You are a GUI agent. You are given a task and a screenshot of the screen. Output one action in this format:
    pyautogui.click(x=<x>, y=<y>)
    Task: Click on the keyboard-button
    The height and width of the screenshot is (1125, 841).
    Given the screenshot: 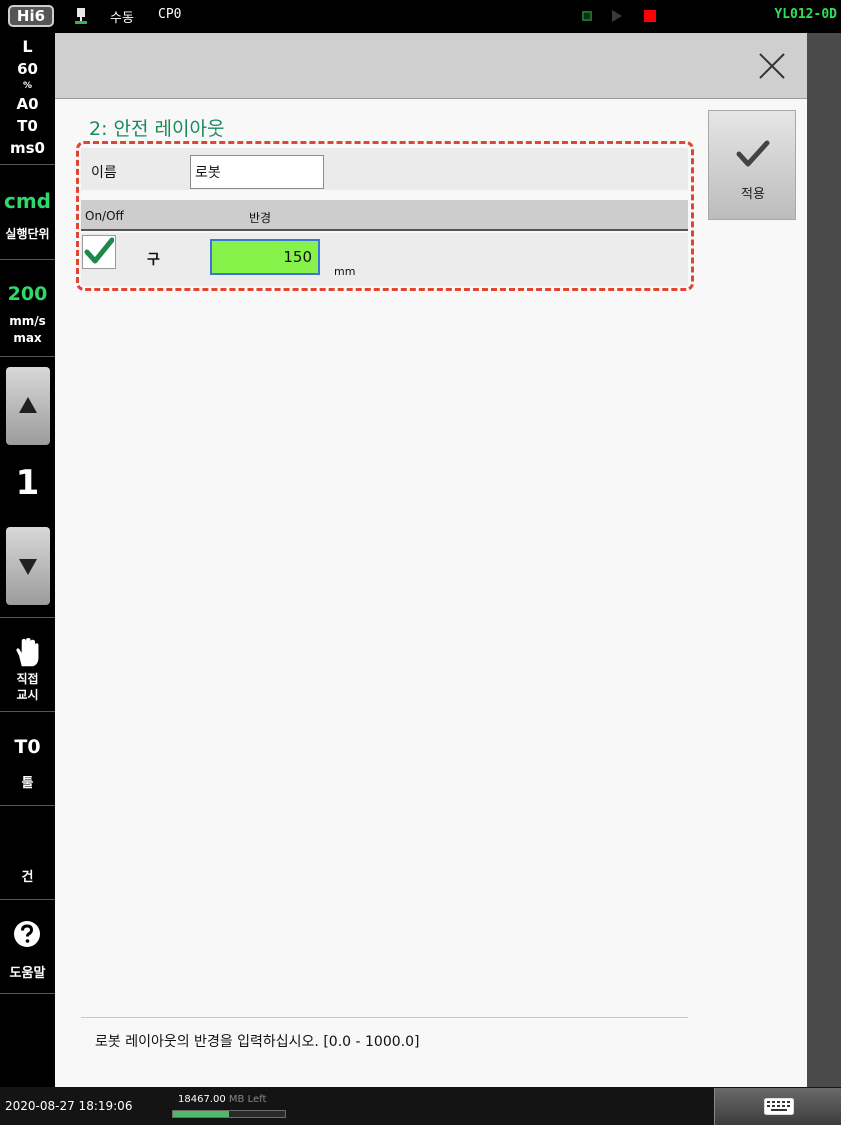 What is the action you would take?
    pyautogui.click(x=777, y=1106)
    